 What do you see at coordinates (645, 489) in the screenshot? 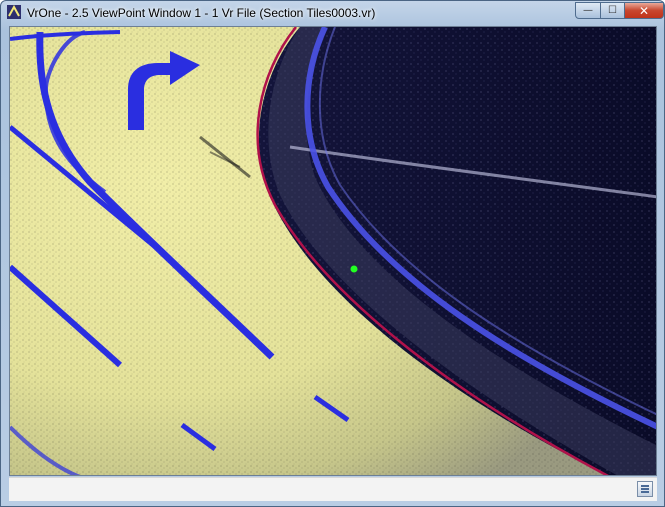
I see `status-panel-icon` at bounding box center [645, 489].